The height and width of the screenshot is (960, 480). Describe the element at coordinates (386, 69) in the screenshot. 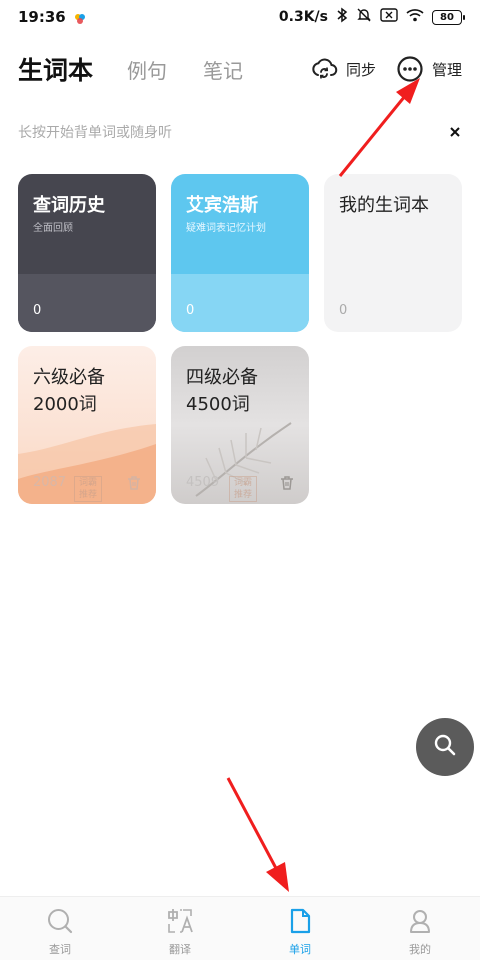

I see `header-actions: 同步 管理` at that location.